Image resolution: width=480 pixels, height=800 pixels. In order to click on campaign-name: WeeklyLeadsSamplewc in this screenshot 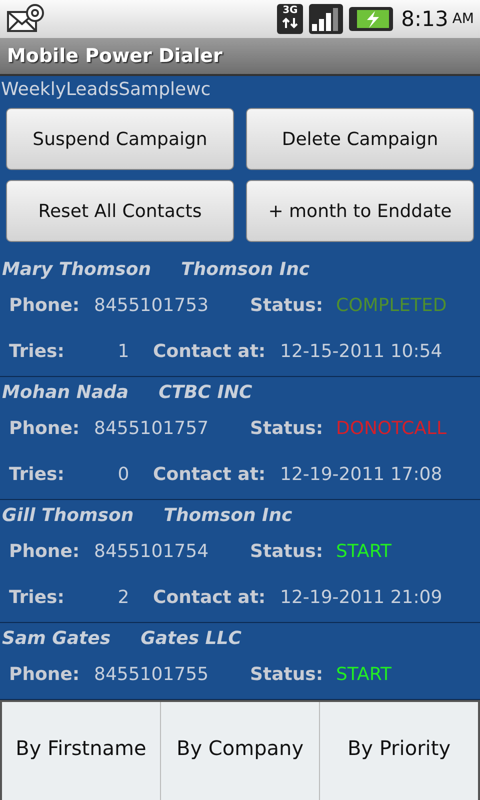, I will do `click(106, 90)`.